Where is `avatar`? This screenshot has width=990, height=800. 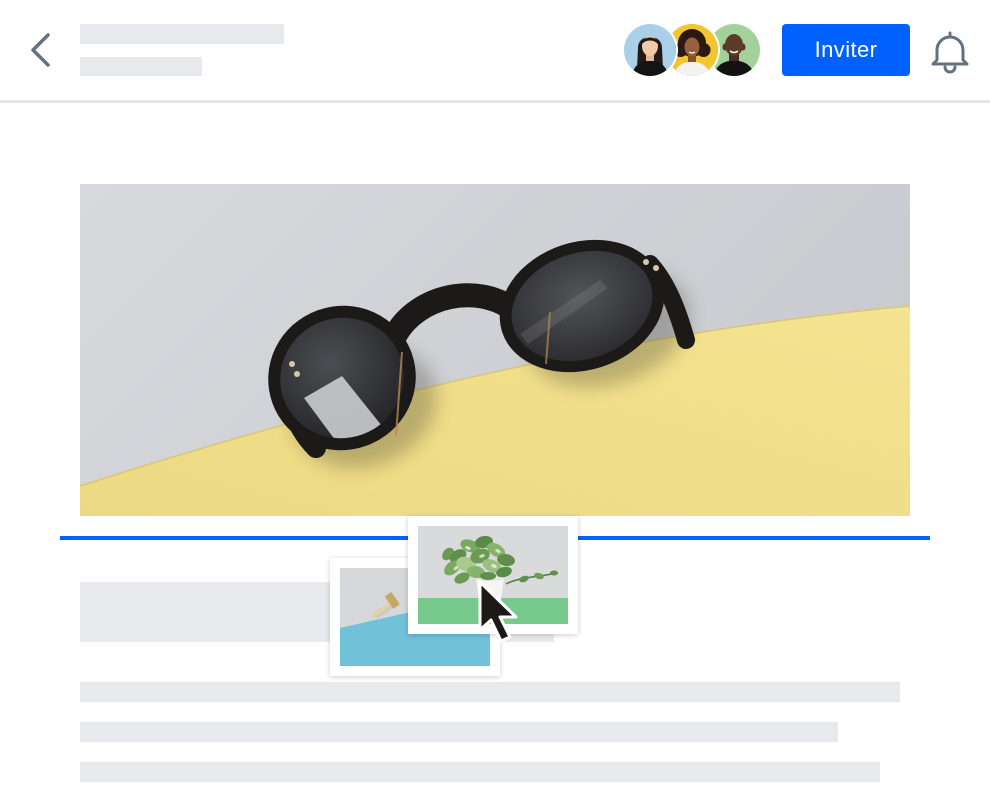 avatar is located at coordinates (650, 50).